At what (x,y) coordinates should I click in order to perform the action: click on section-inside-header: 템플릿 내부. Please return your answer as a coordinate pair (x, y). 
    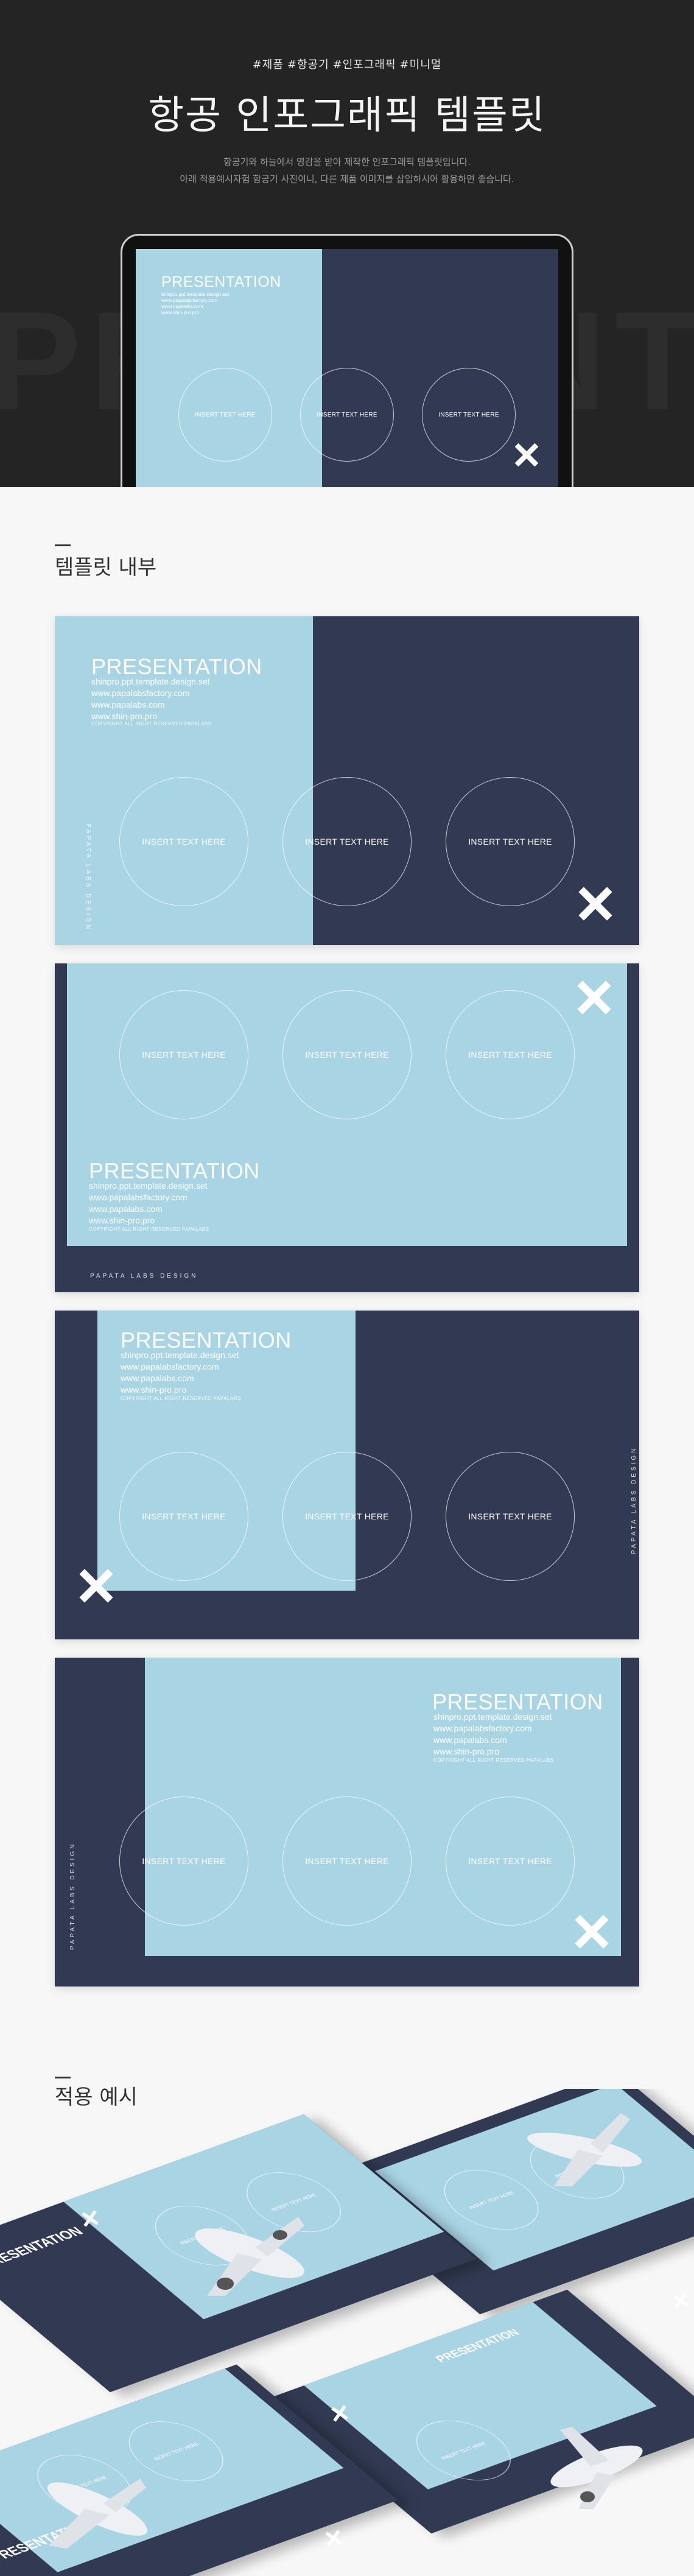
    Looking at the image, I should click on (347, 551).